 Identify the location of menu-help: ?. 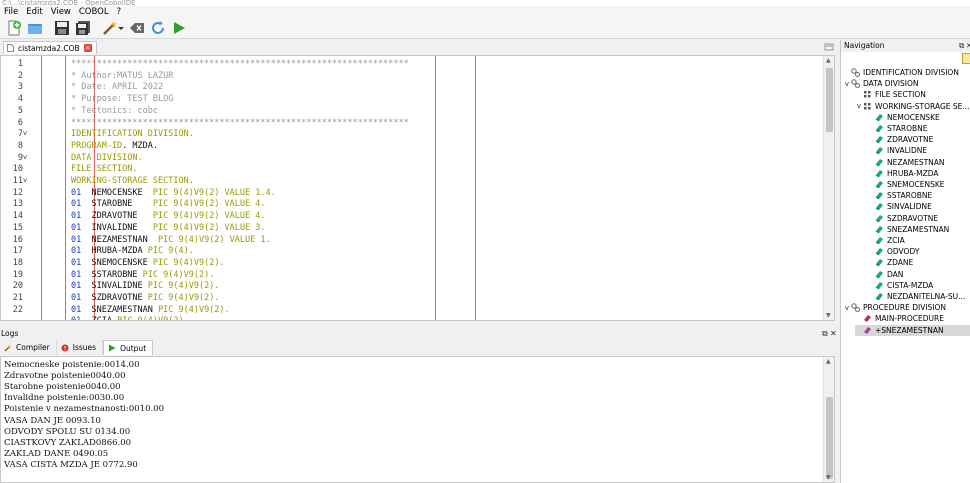
(119, 12).